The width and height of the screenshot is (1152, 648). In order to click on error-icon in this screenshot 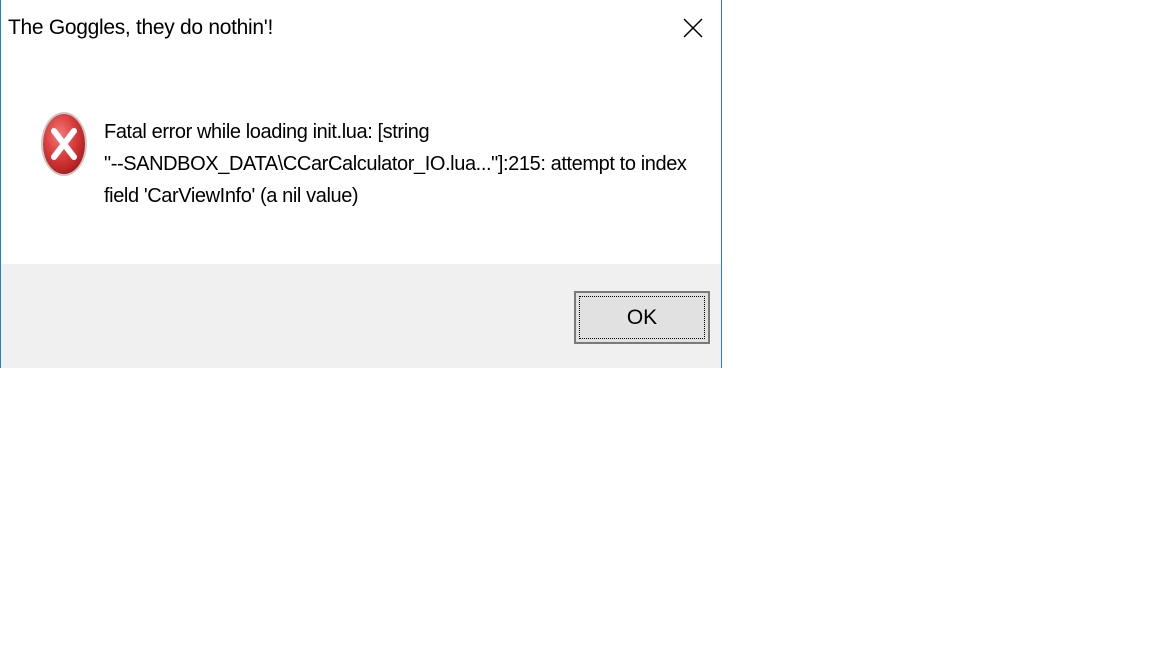, I will do `click(64, 144)`.